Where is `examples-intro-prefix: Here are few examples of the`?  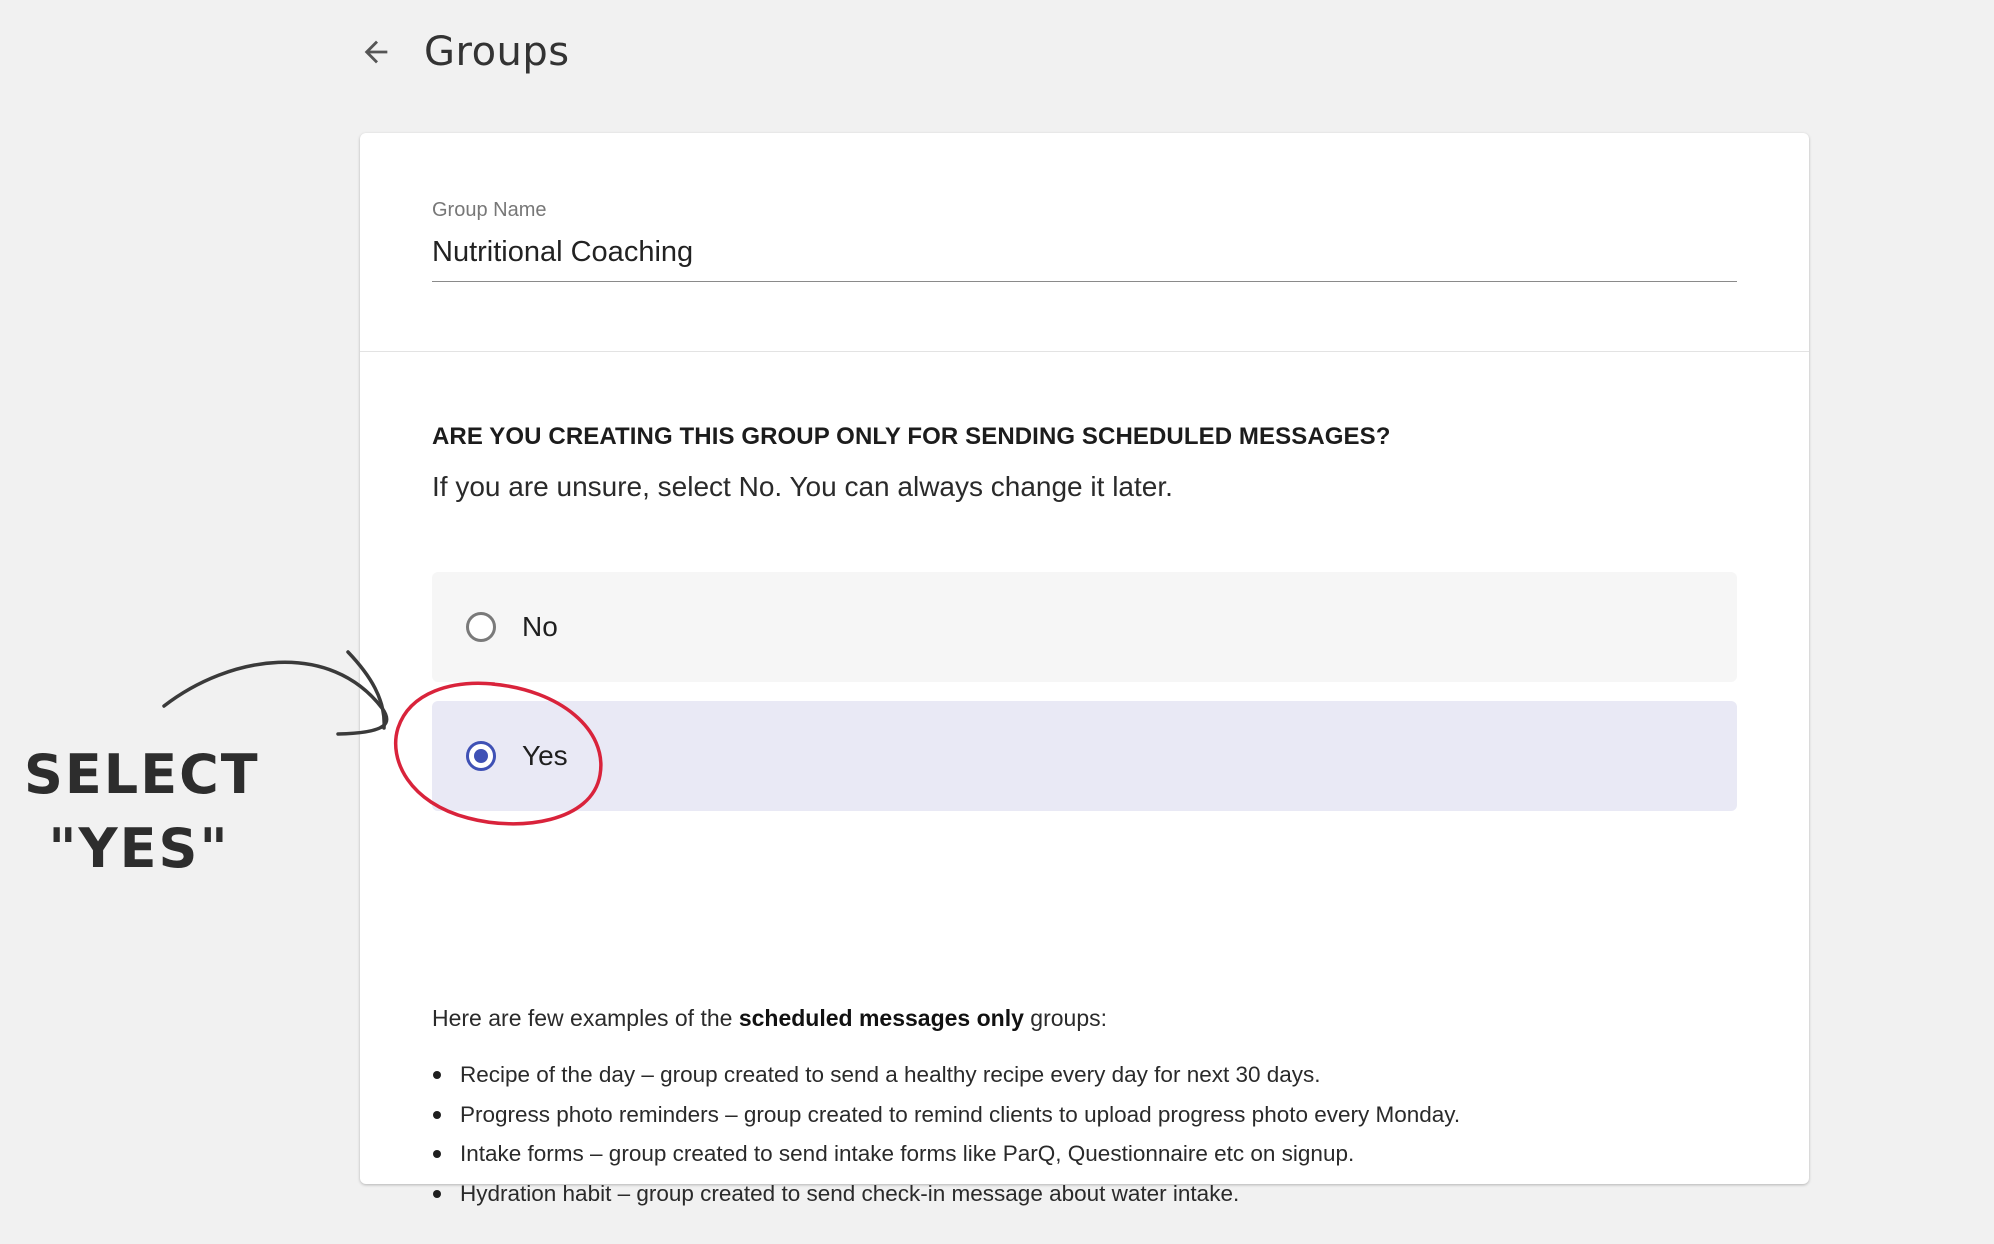
examples-intro-prefix: Here are few examples of the is located at coordinates (585, 1018).